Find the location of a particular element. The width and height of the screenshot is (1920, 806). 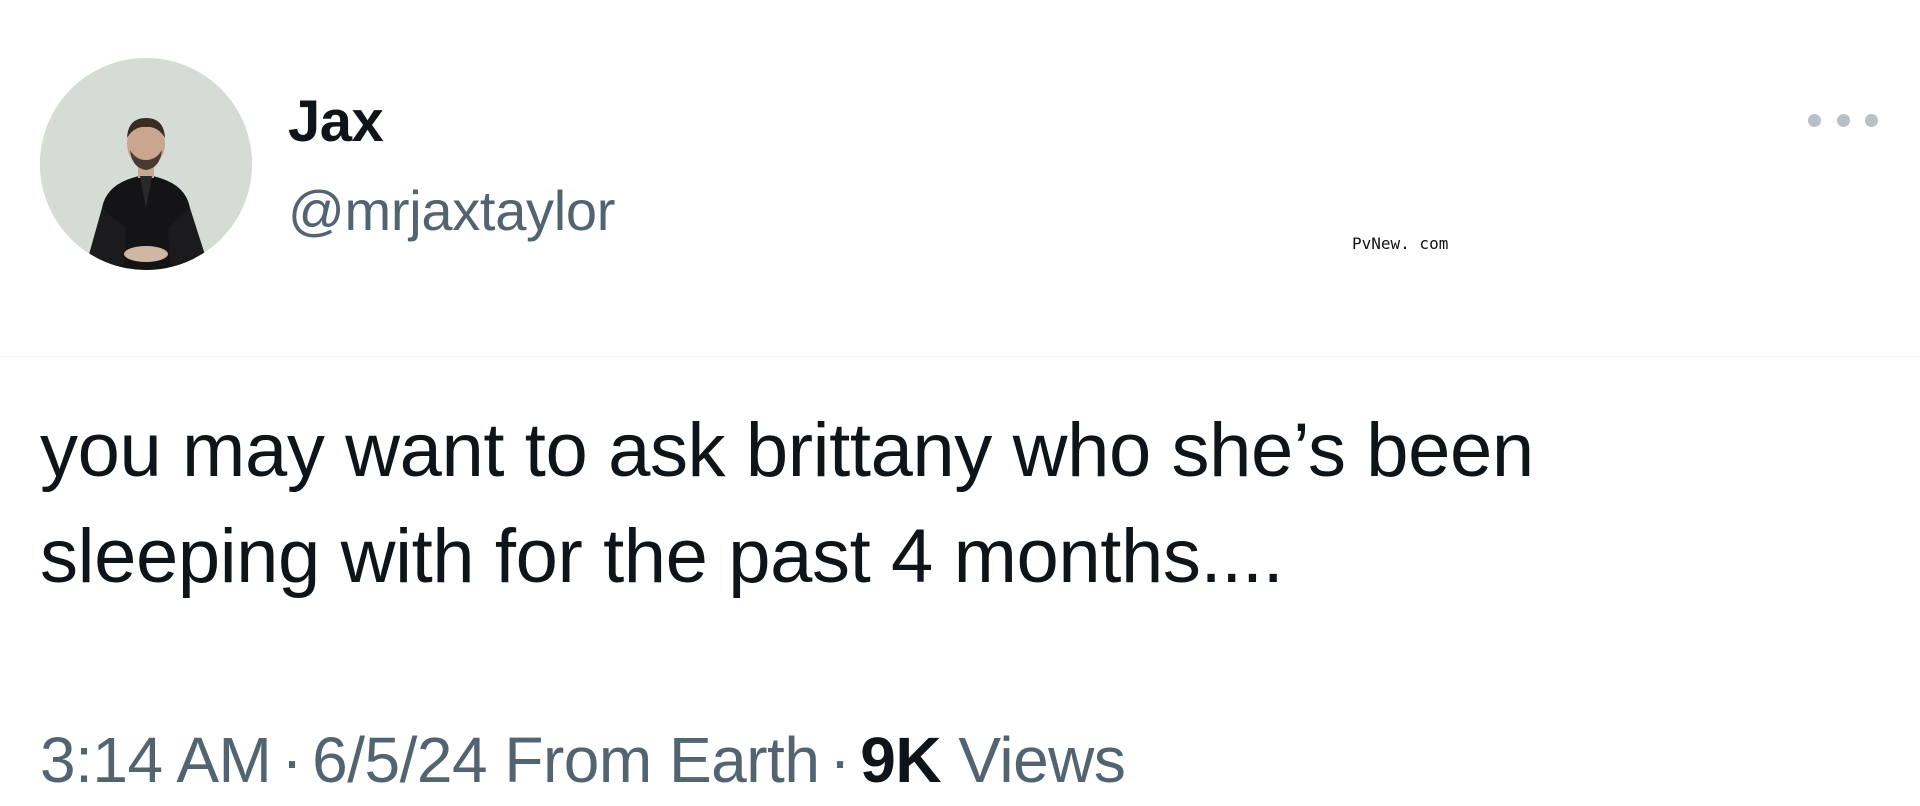

views-count: 9K is located at coordinates (900, 760).